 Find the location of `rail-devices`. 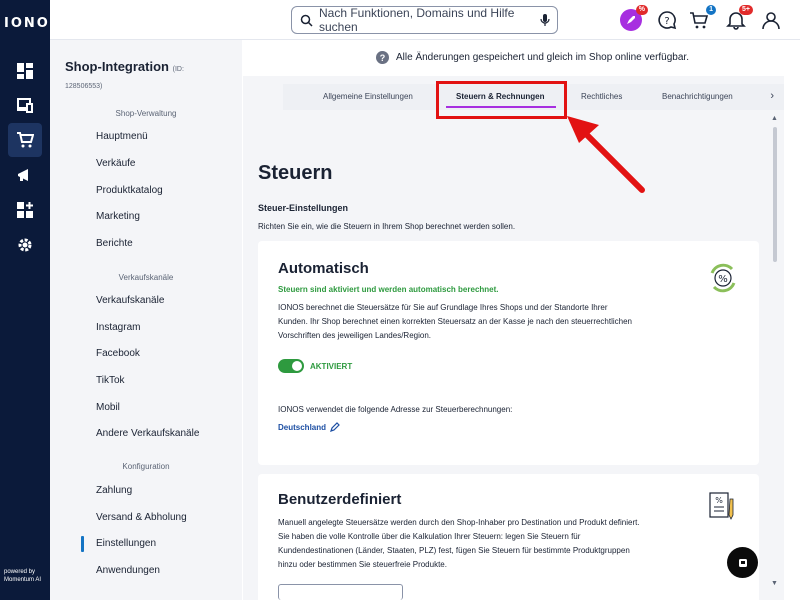

rail-devices is located at coordinates (25, 105).